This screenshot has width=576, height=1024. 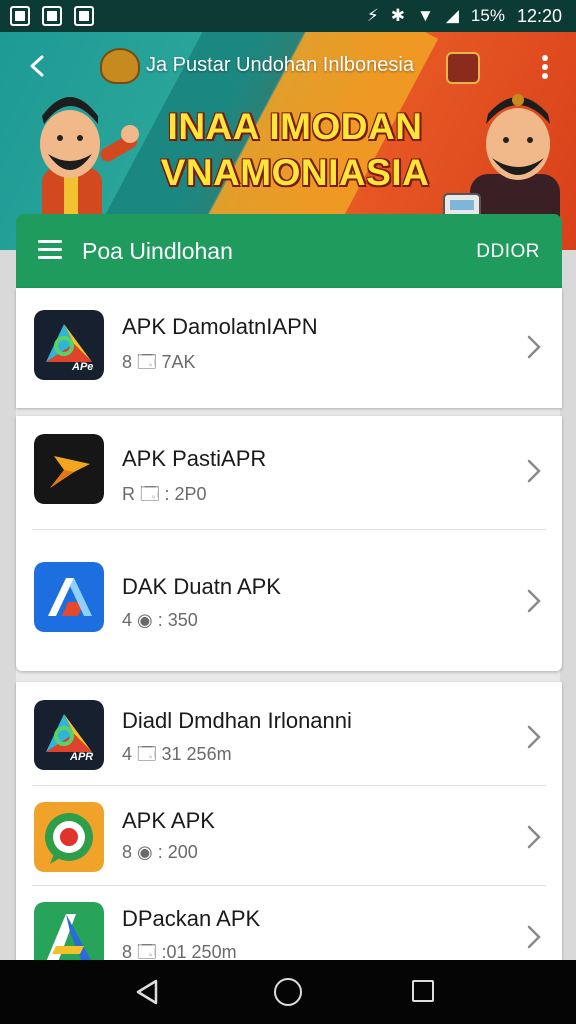 I want to click on app-name: APK PastiAPR, so click(x=194, y=458).